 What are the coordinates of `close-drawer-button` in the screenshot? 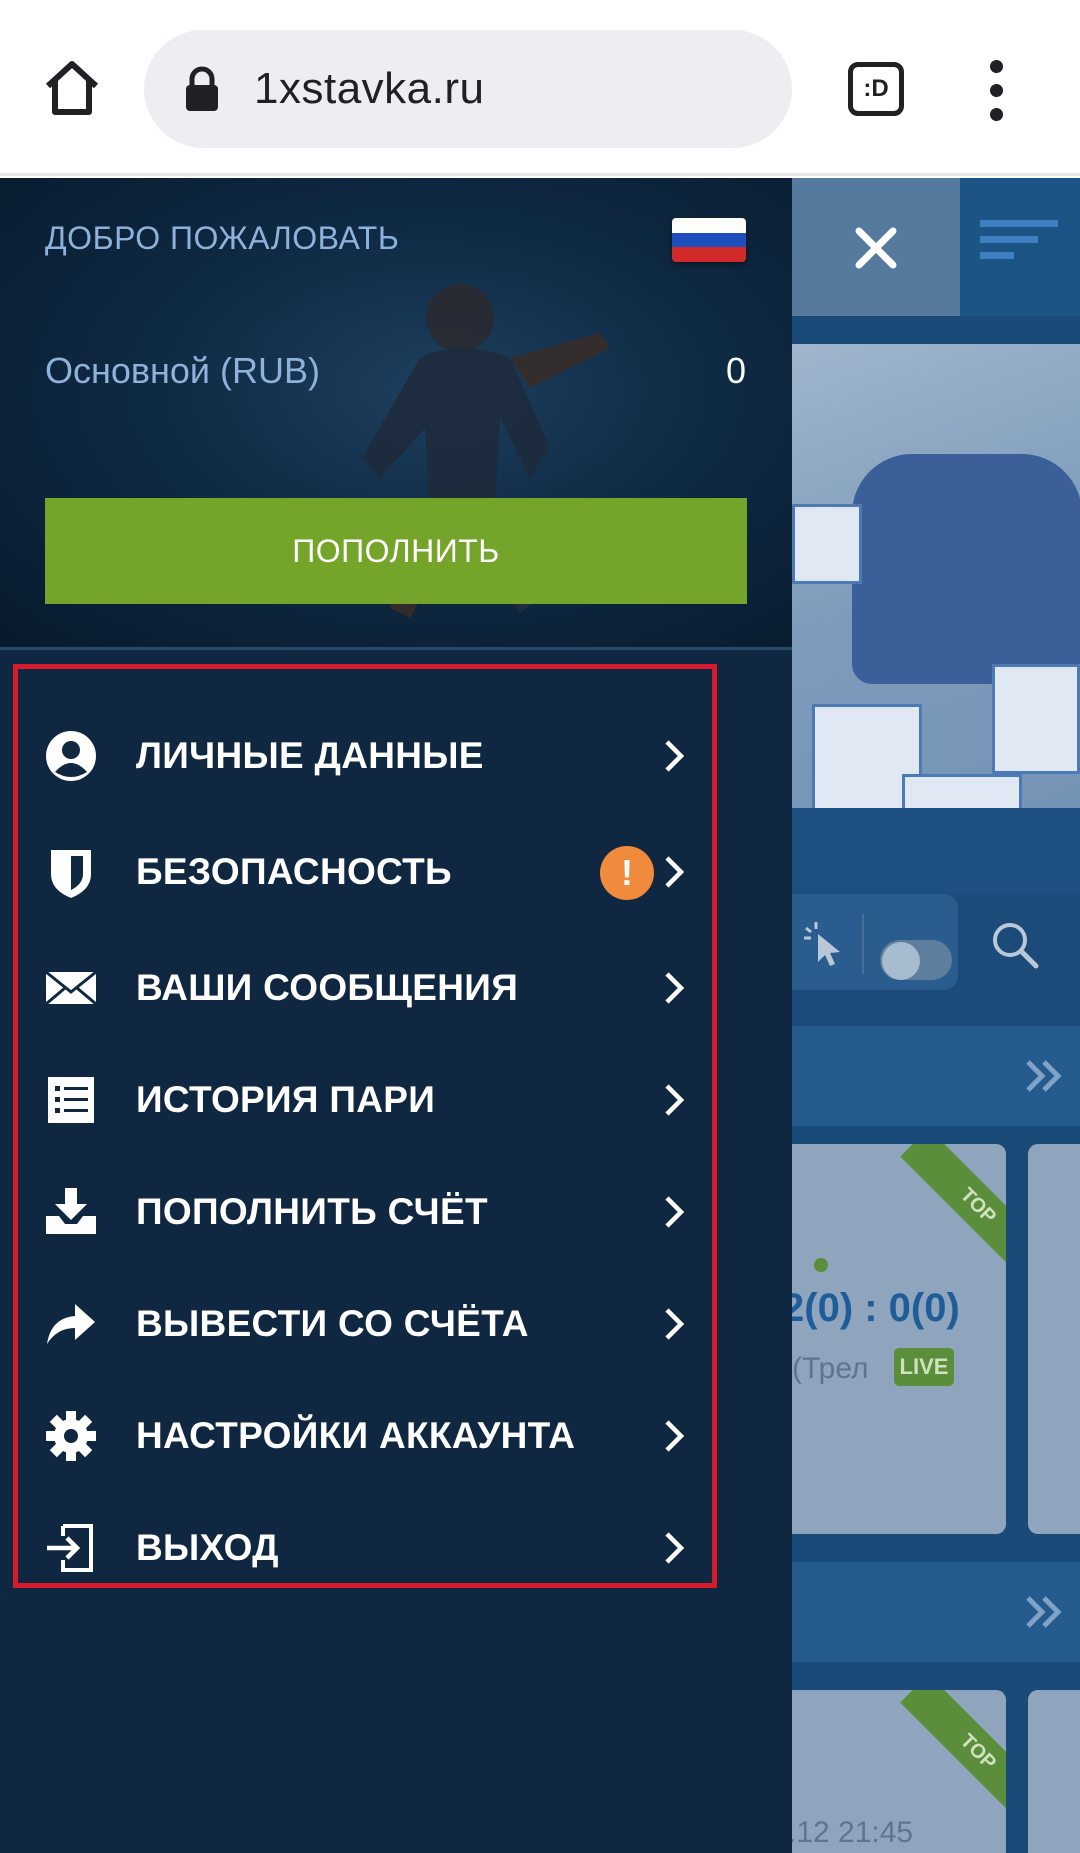 It's located at (876, 247).